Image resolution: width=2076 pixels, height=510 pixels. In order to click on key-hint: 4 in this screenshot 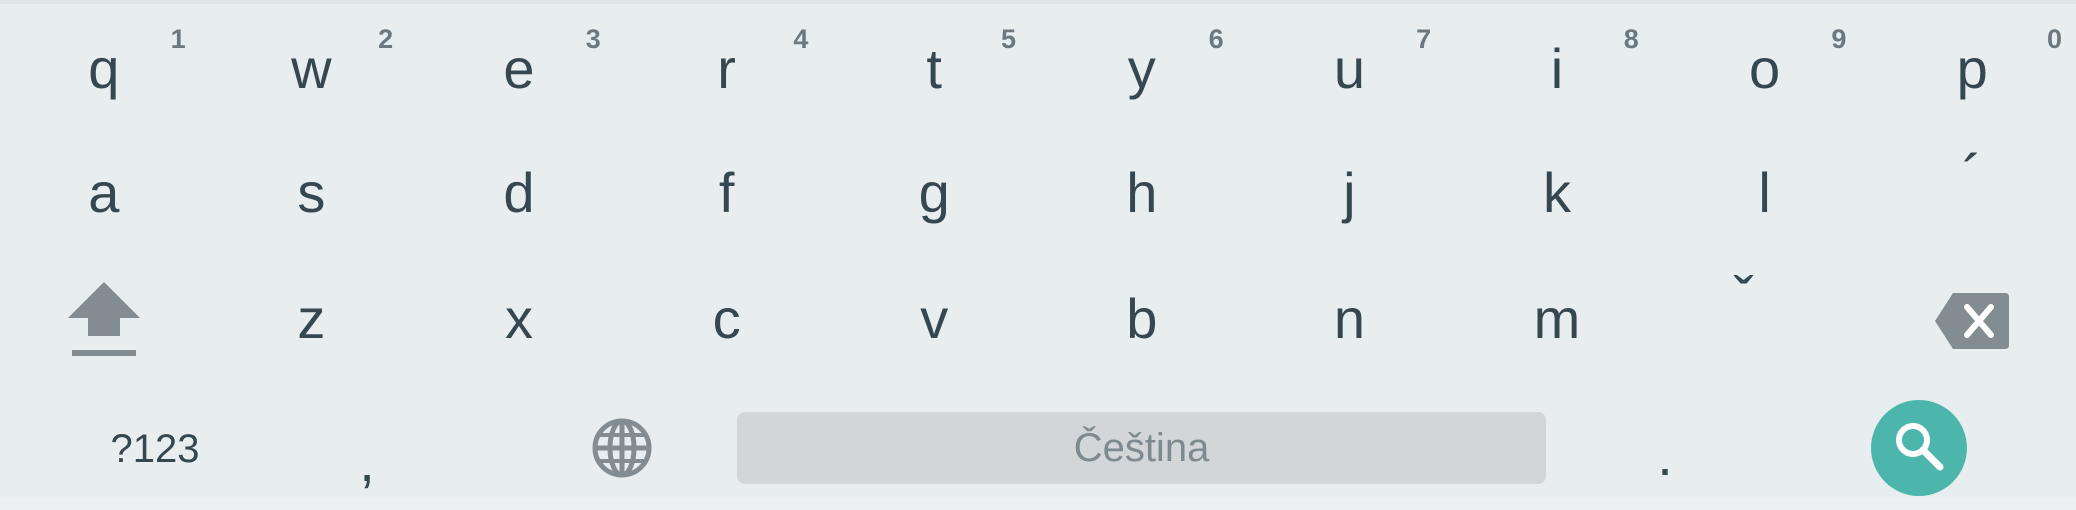, I will do `click(801, 39)`.